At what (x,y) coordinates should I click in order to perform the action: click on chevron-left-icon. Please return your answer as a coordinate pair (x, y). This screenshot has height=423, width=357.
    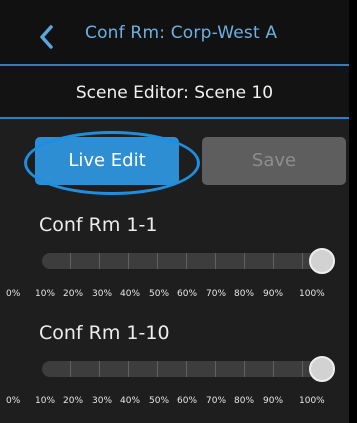
    Looking at the image, I should click on (46, 37).